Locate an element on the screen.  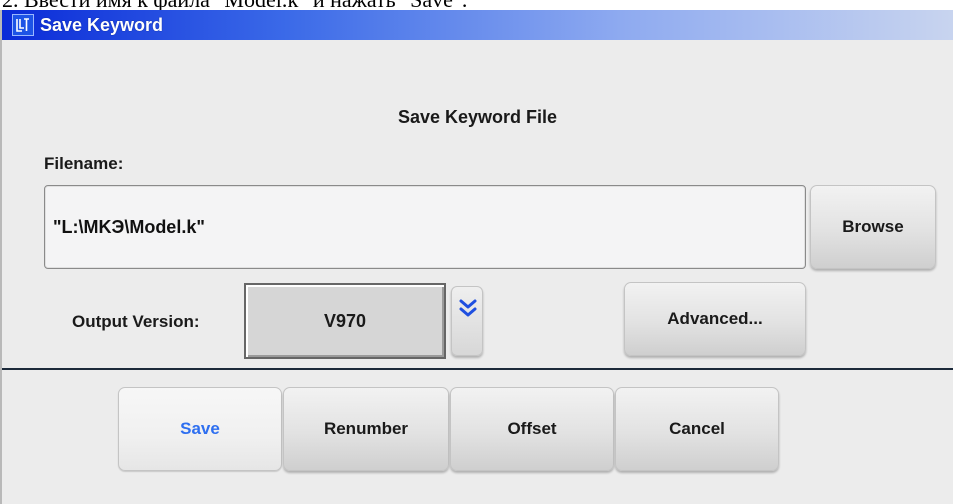
divider is located at coordinates (477, 369).